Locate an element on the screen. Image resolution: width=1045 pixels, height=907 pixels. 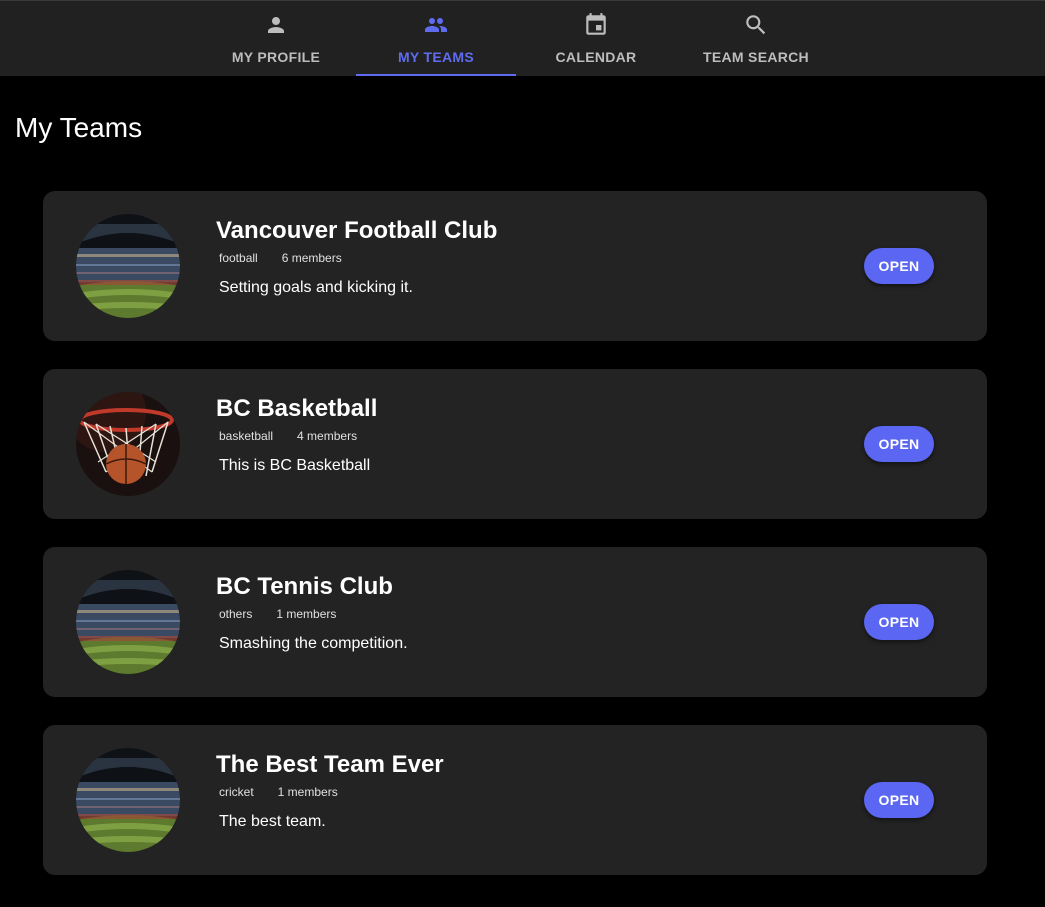
team-avatar-basketball-hoop-image is located at coordinates (128, 444).